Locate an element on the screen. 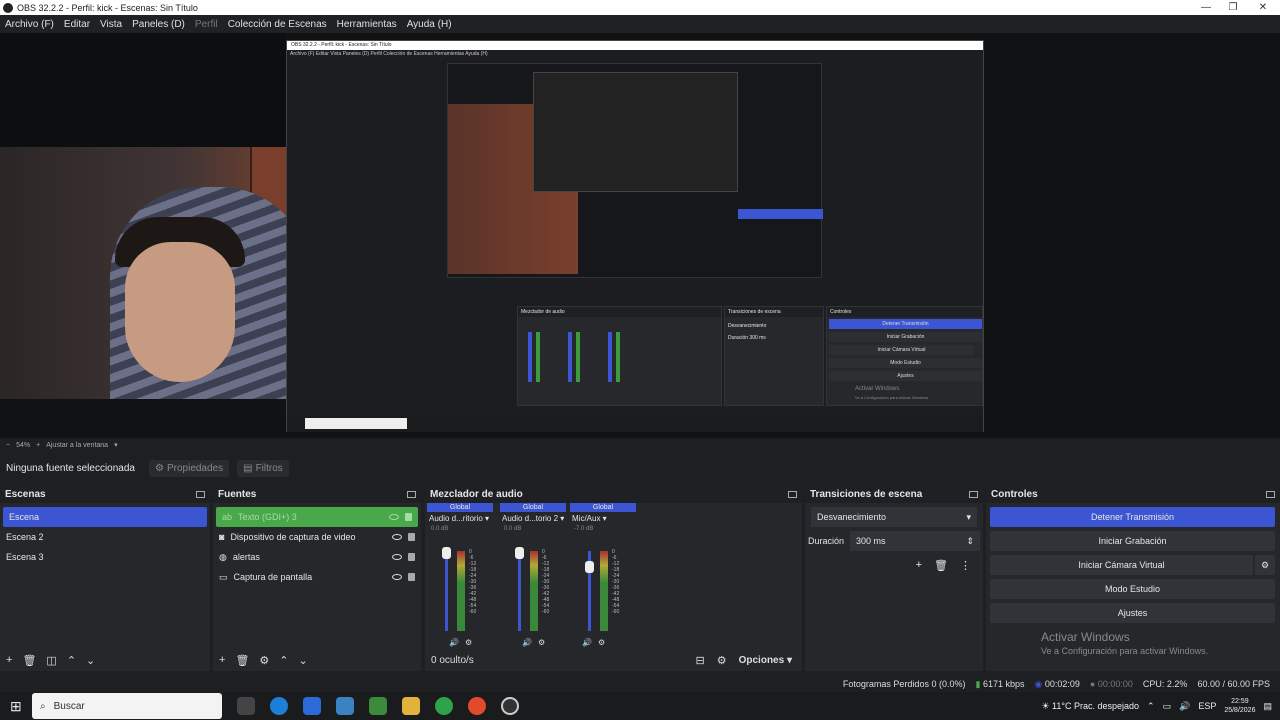 Image resolution: width=1280 pixels, height=720 pixels. clock: 22:59 25/8/2026 is located at coordinates (1239, 706).